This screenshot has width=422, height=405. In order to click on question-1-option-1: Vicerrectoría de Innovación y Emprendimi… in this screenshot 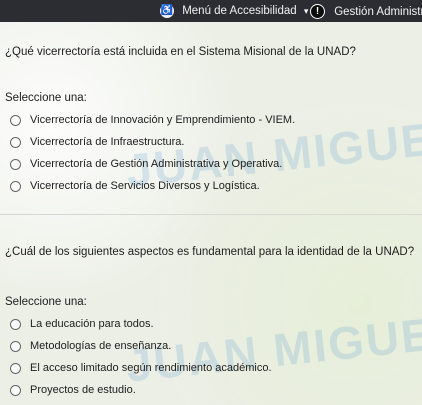, I will do `click(152, 120)`.